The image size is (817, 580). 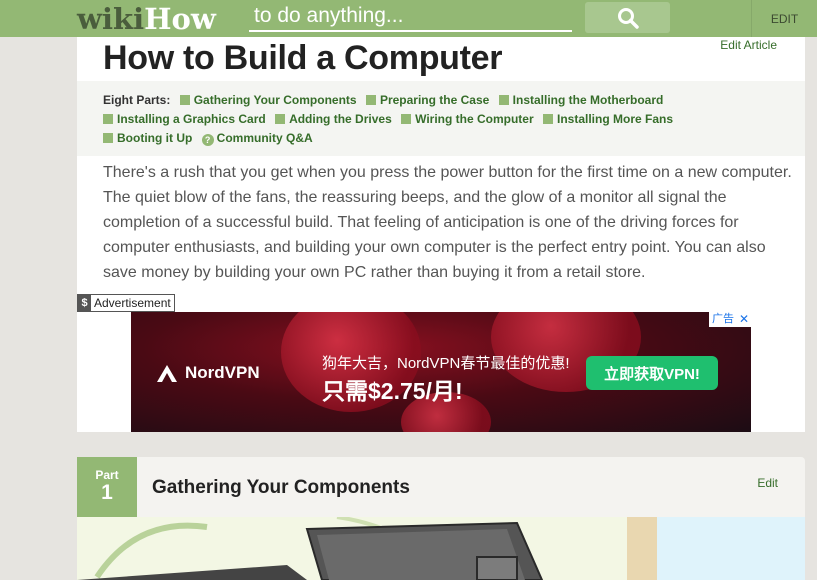 What do you see at coordinates (222, 372) in the screenshot?
I see `nordvpn-brand: NordVPN` at bounding box center [222, 372].